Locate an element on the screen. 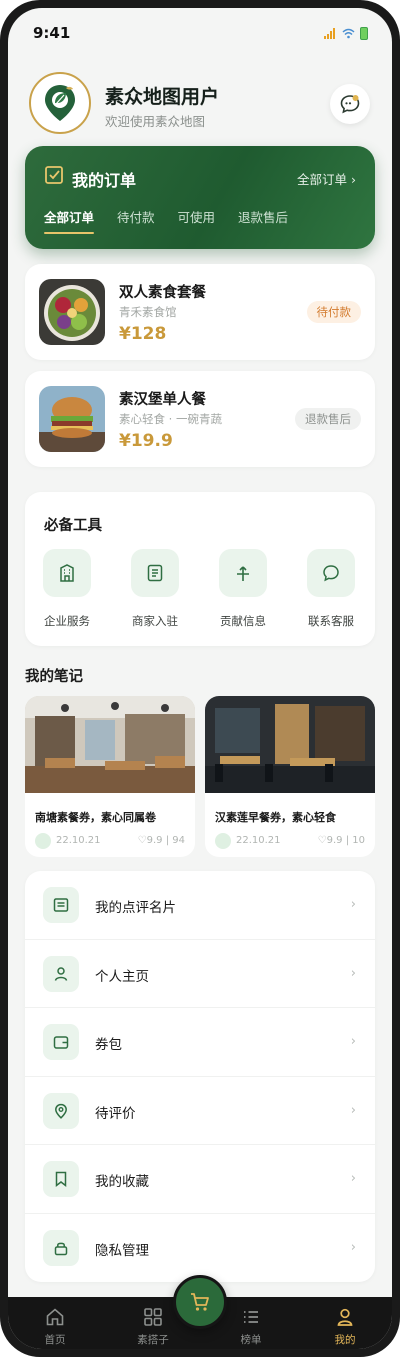 The image size is (400, 1357). card-icon is located at coordinates (61, 905).